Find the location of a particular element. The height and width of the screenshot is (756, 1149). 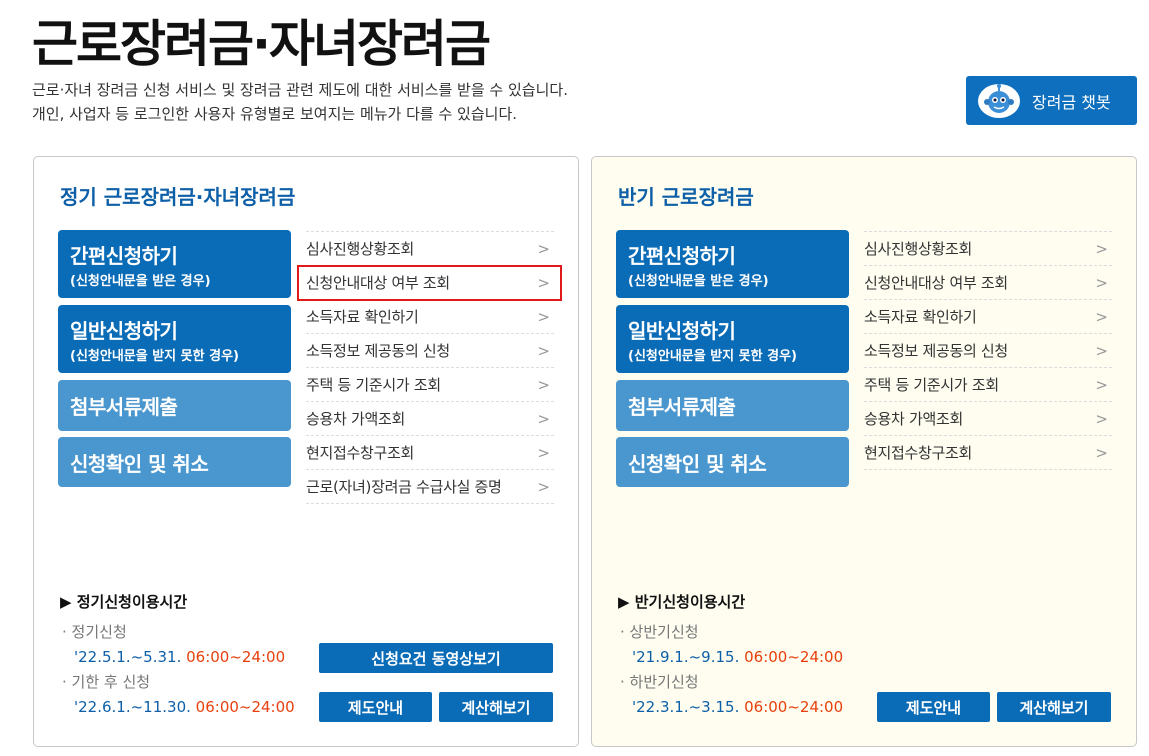

regular-menu-item-housing-price: 주택 등 기준시가 조회 > is located at coordinates (430, 385).